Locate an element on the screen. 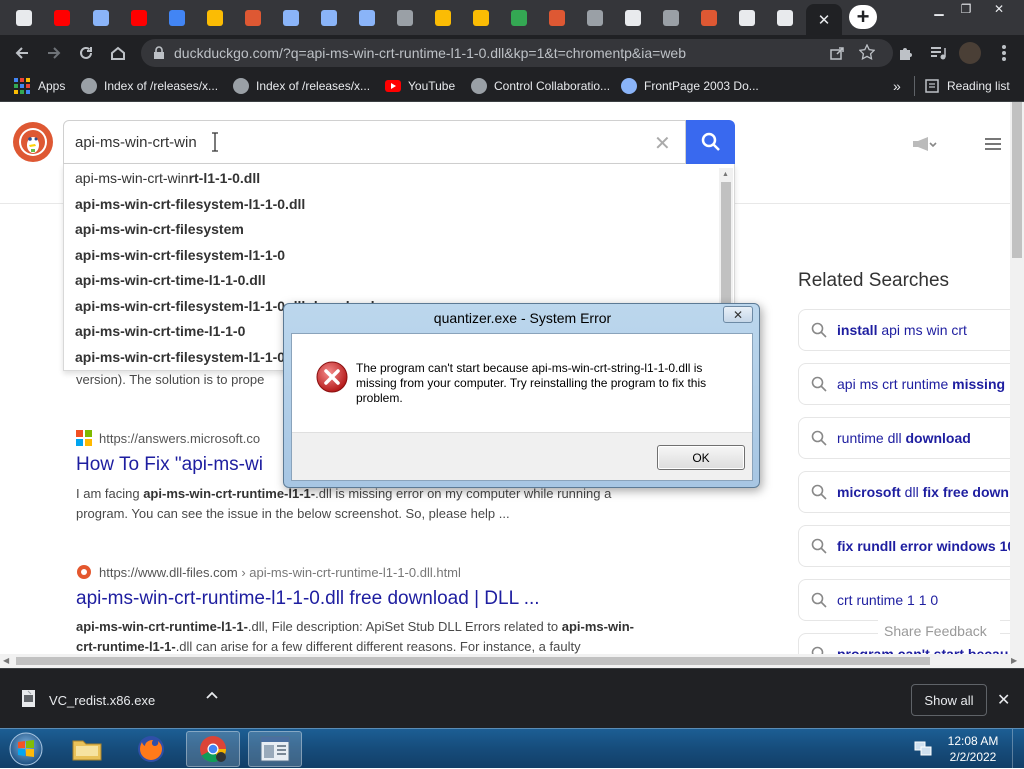 Image resolution: width=1024 pixels, height=769 pixels. network-icon is located at coordinates (923, 749).